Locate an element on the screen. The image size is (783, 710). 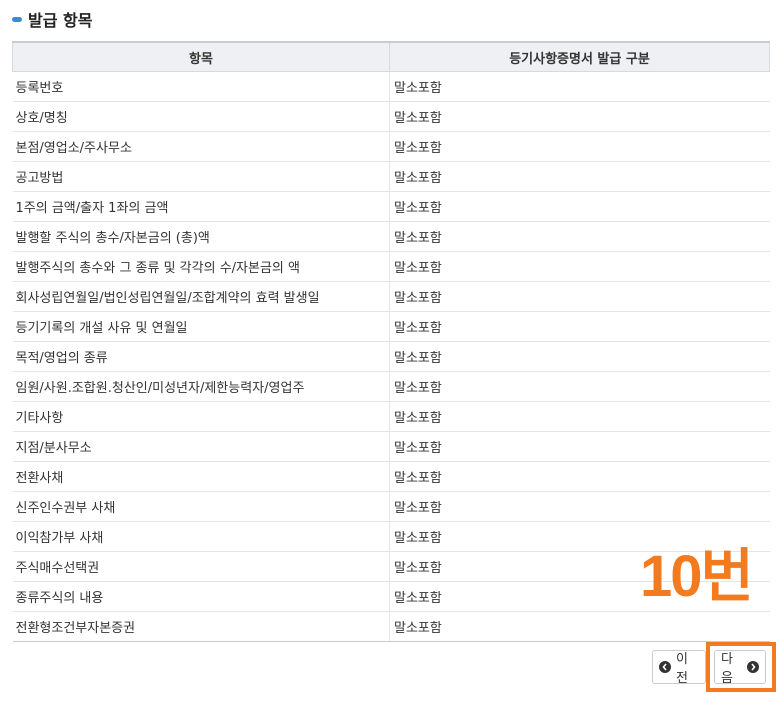
table-row: 상호/명칭 말소포함 is located at coordinates (391, 116).